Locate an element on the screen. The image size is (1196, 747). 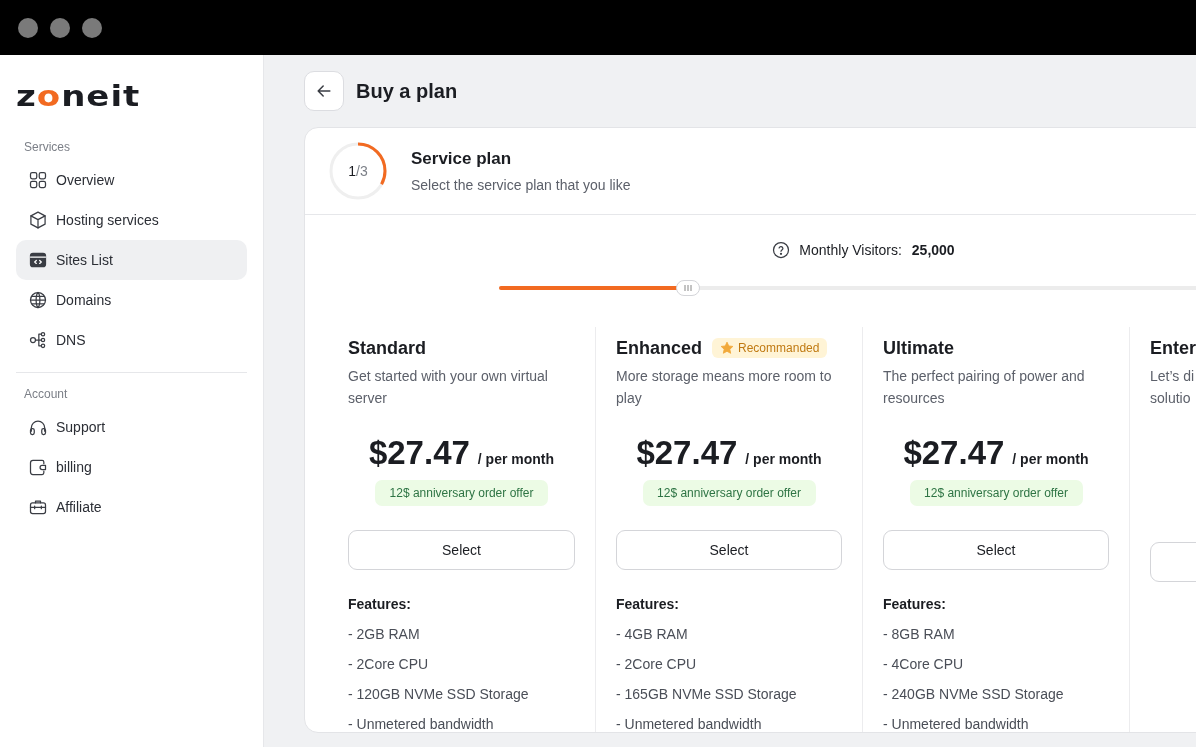
feature-item: - 2GB RAM is located at coordinates (384, 634).